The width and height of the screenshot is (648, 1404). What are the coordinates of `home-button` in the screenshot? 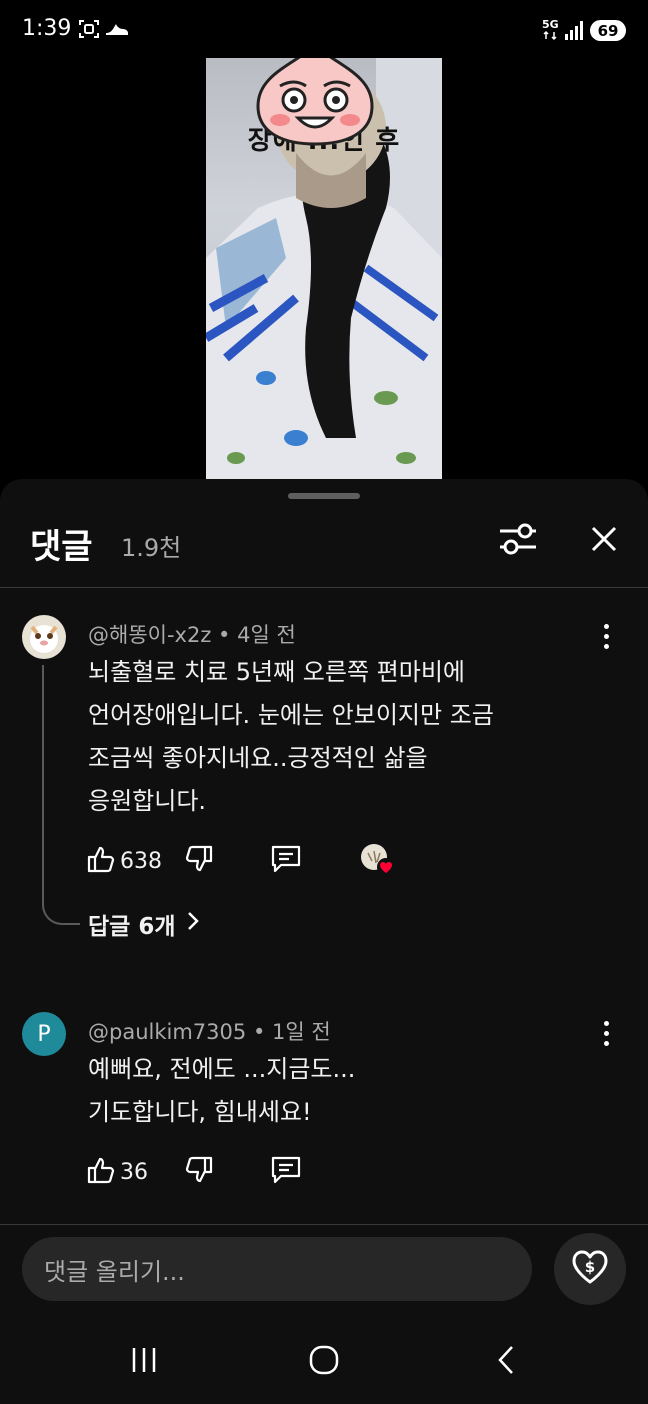 It's located at (324, 1362).